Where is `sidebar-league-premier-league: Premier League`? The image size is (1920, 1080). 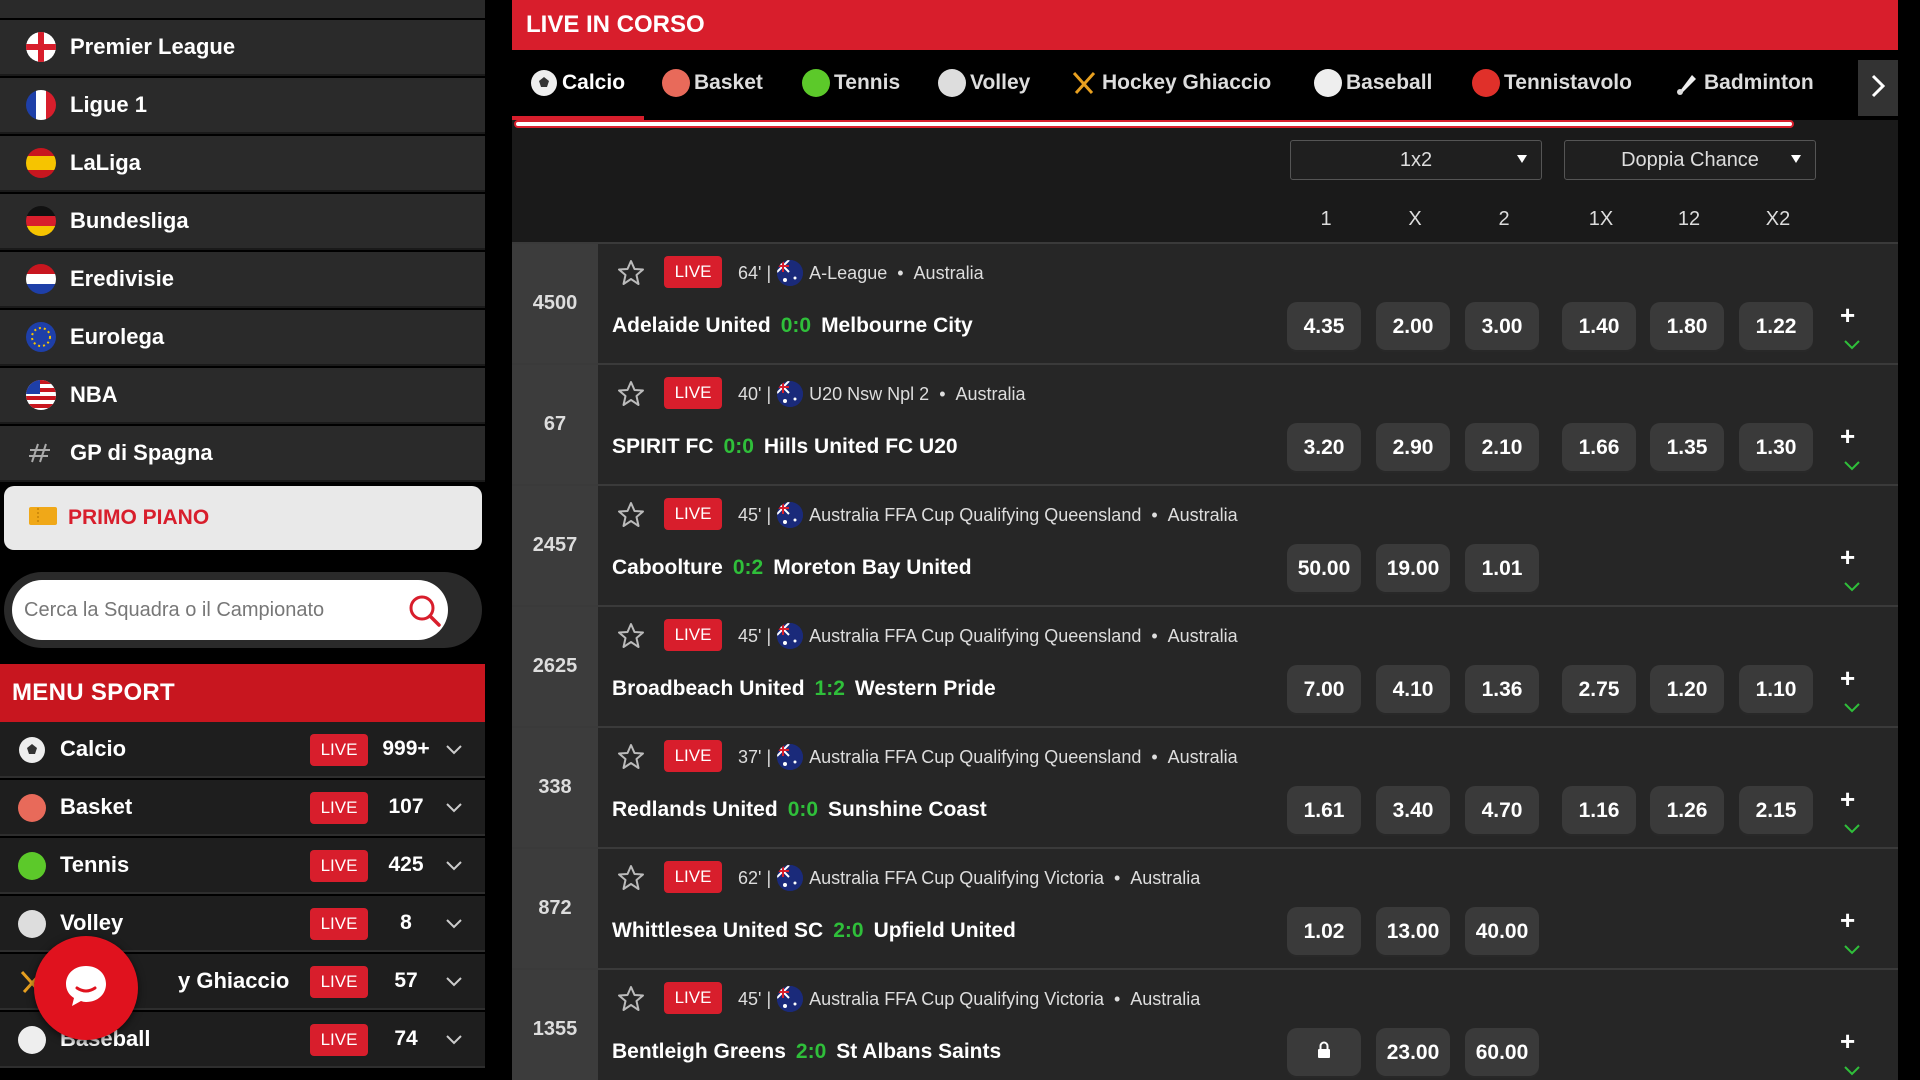 sidebar-league-premier-league: Premier League is located at coordinates (242, 48).